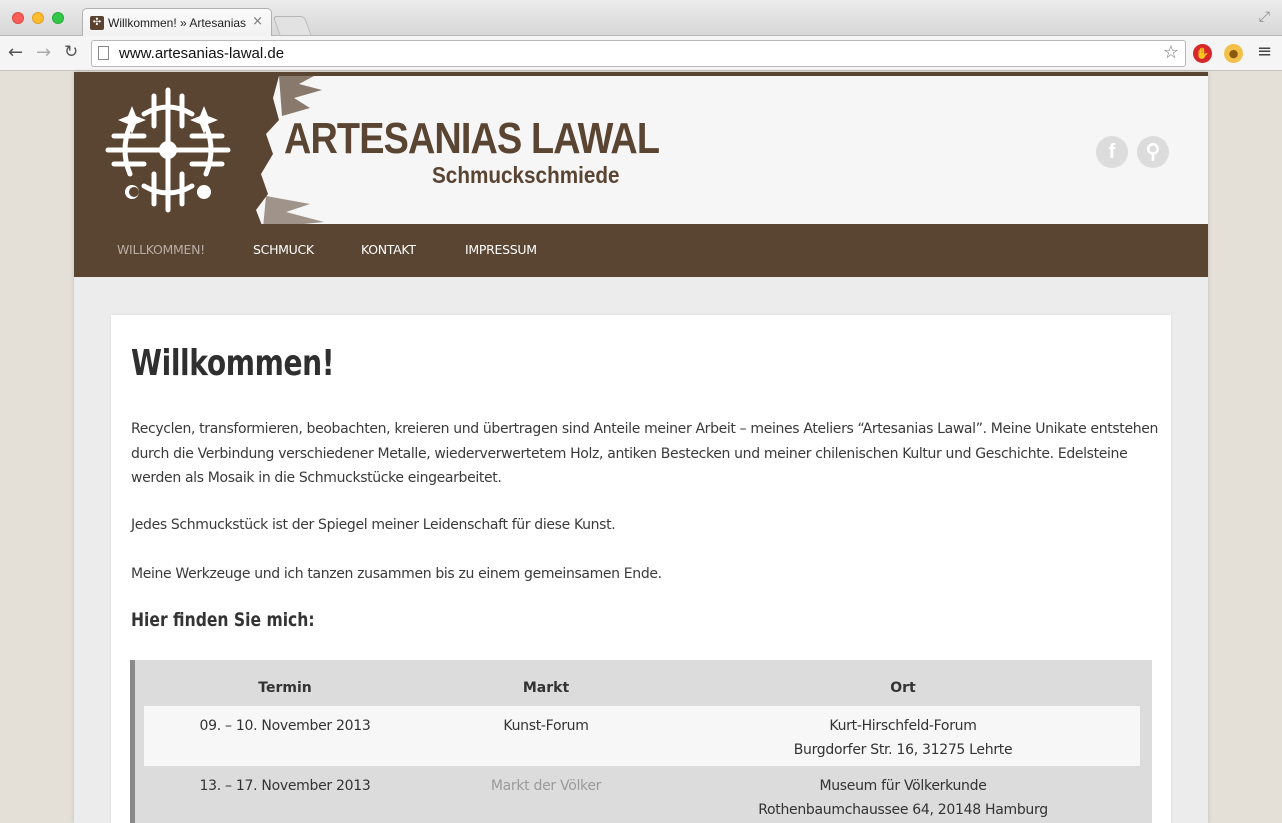 Image resolution: width=1282 pixels, height=823 pixels. Describe the element at coordinates (71, 52) in the screenshot. I see `reload-icon: ↻` at that location.